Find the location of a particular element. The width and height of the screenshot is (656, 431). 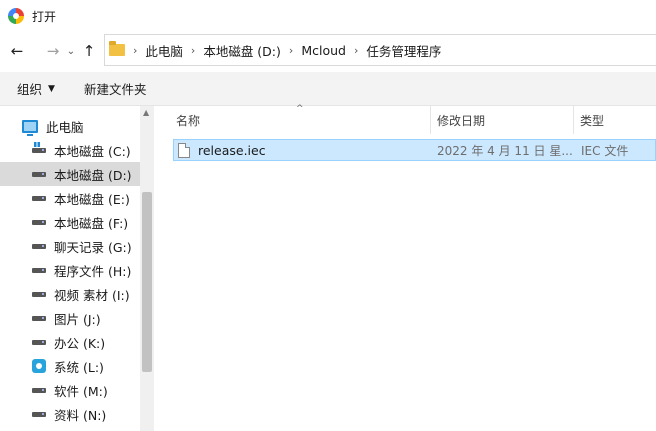

sidebar-item-drive-g: 聊天记录 (G:) is located at coordinates (70, 246).